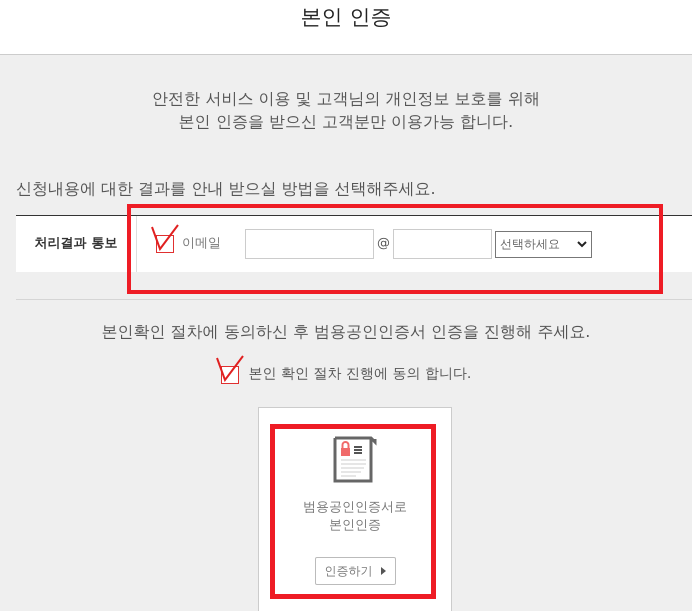 This screenshot has width=692, height=611. Describe the element at coordinates (355, 526) in the screenshot. I see `card-title: 본인인증` at that location.